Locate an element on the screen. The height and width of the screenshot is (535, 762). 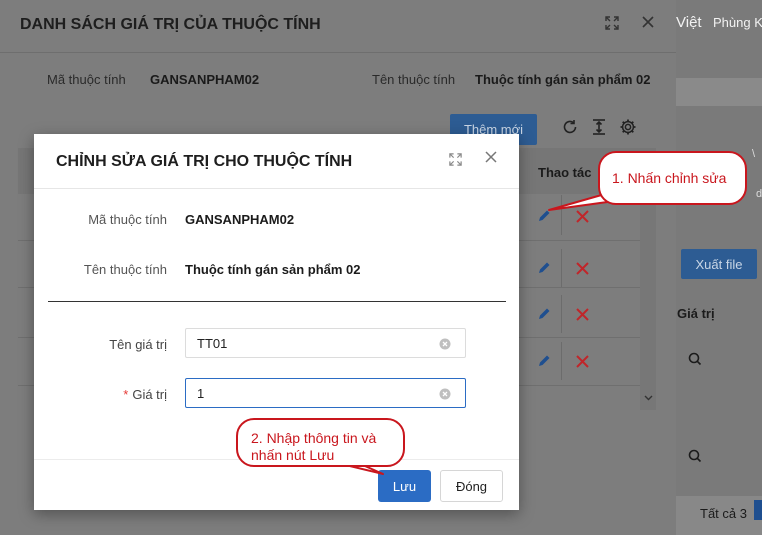
annotation-step-1: 1. Nhấn chỉnh sửa is located at coordinates (672, 178).